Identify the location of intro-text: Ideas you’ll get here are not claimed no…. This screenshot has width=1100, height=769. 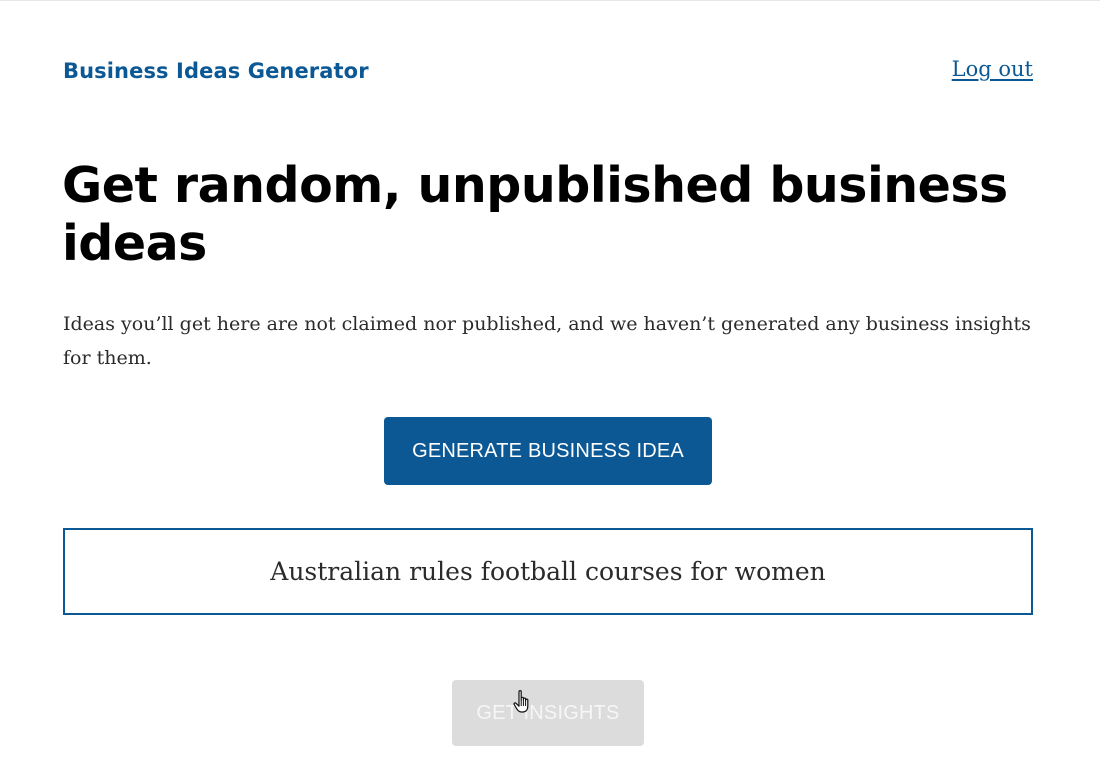
(547, 341).